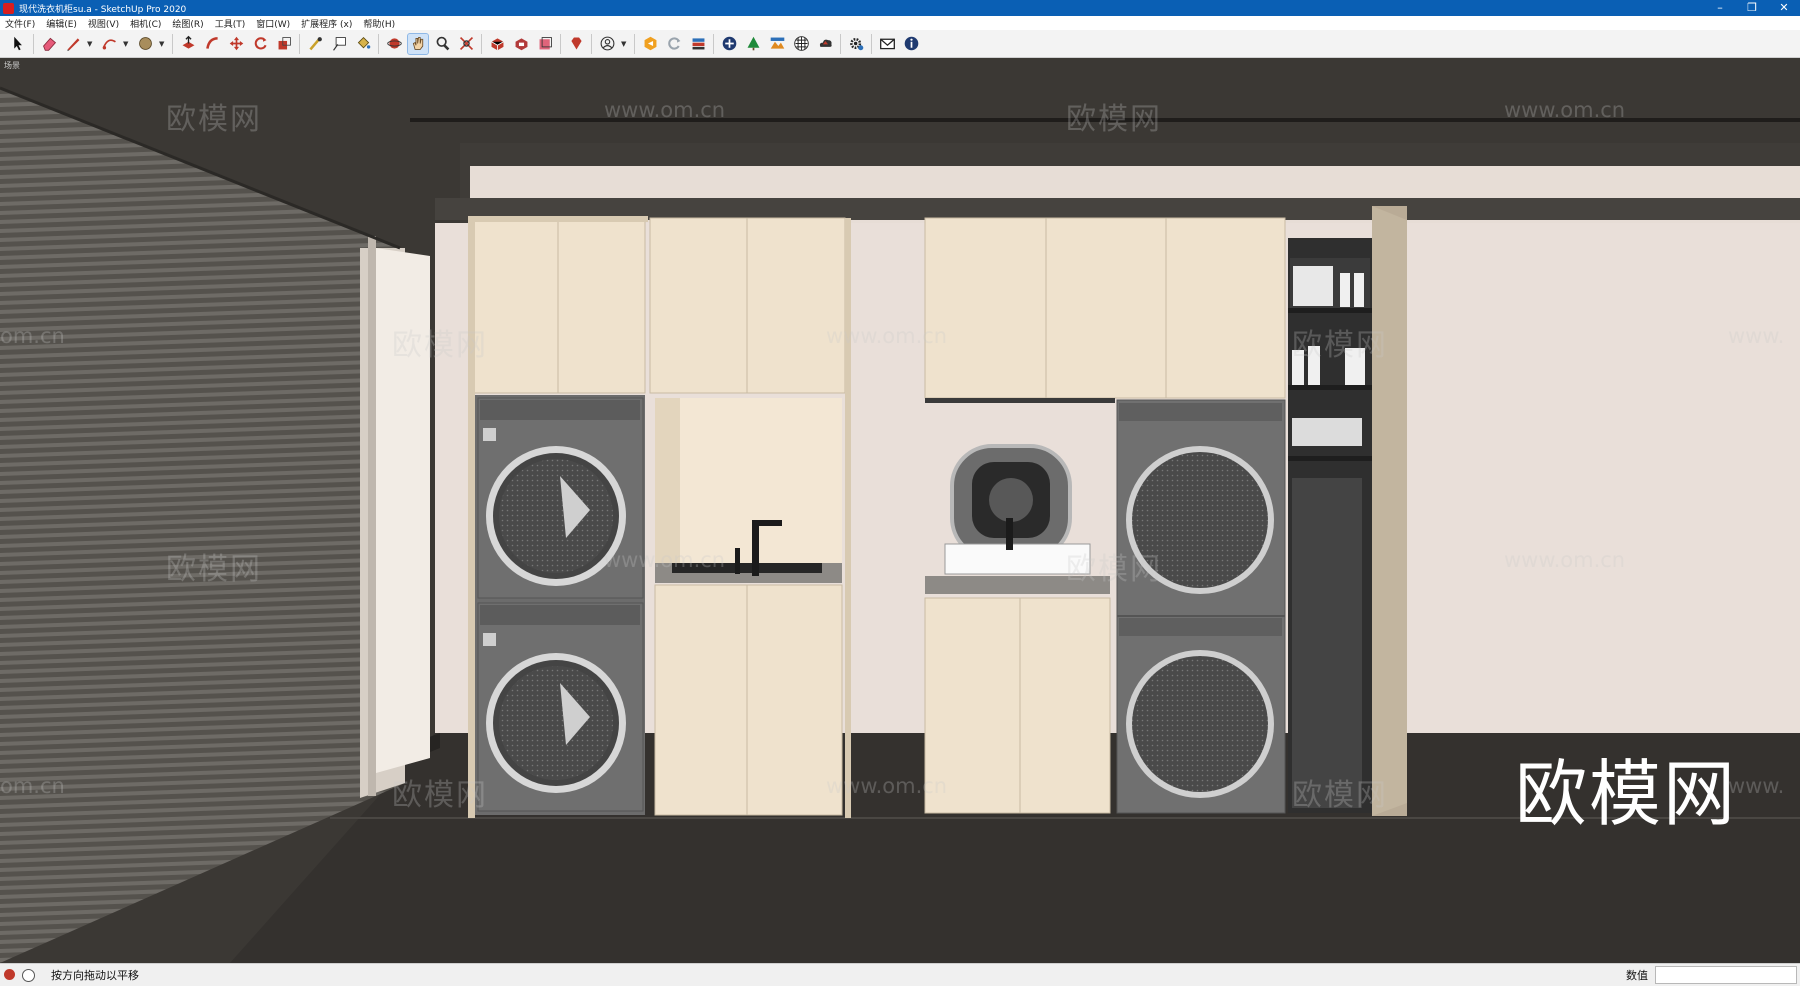  I want to click on measurements-input, so click(1726, 975).